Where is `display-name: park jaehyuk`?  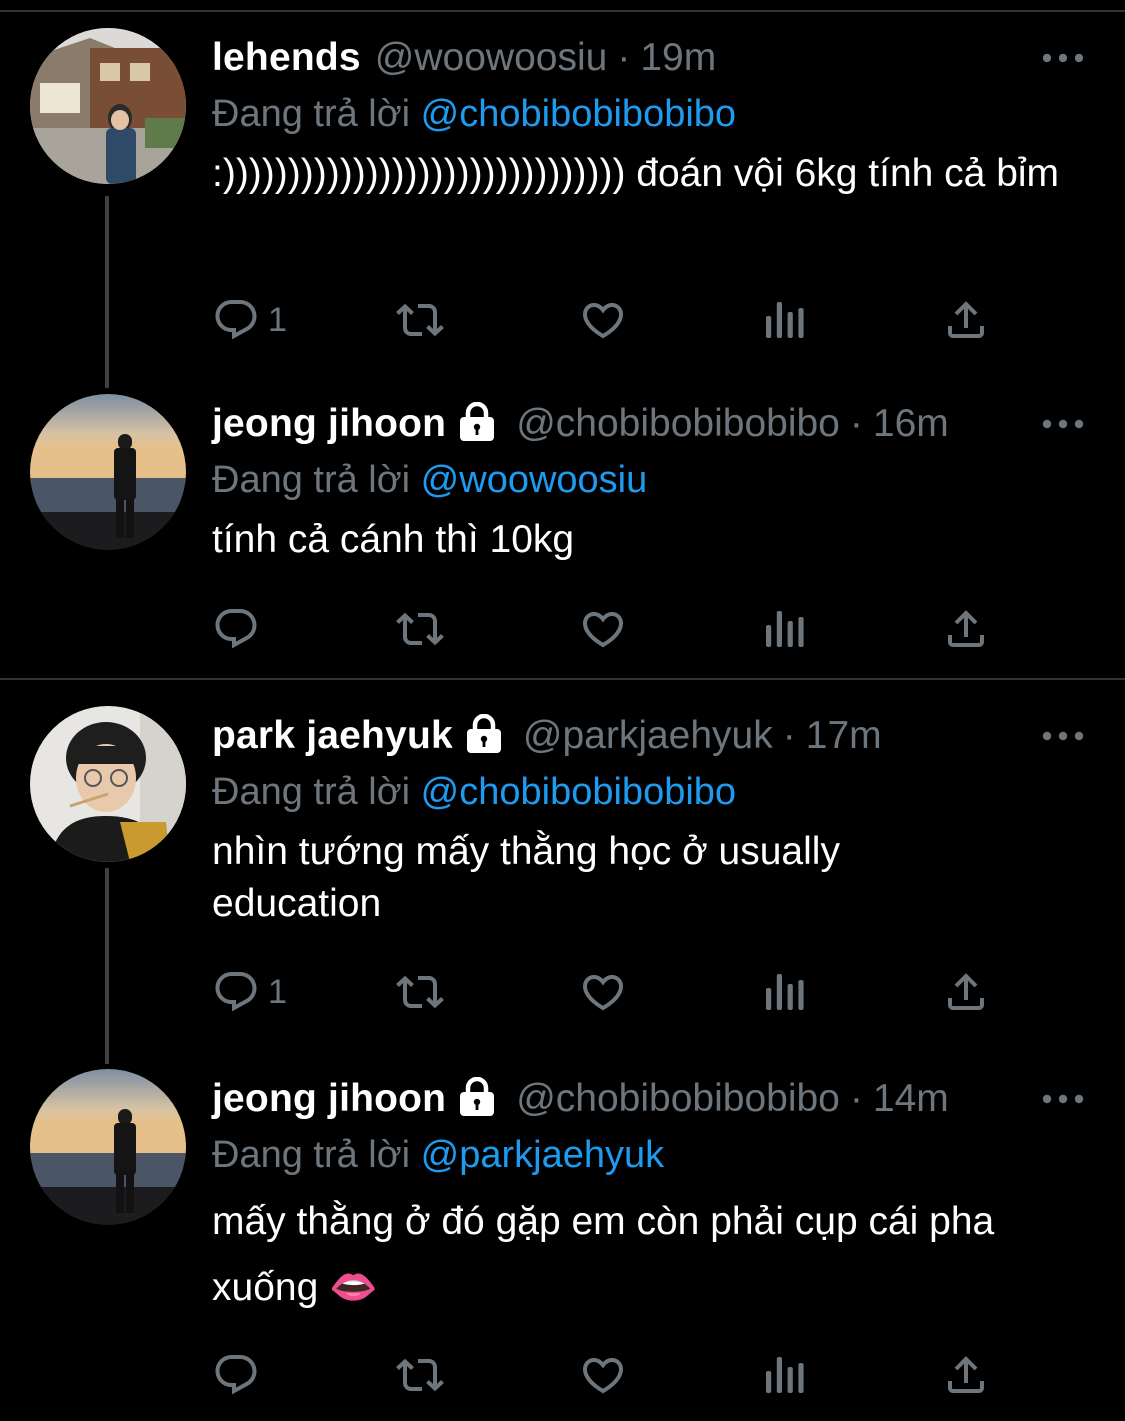 display-name: park jaehyuk is located at coordinates (332, 736).